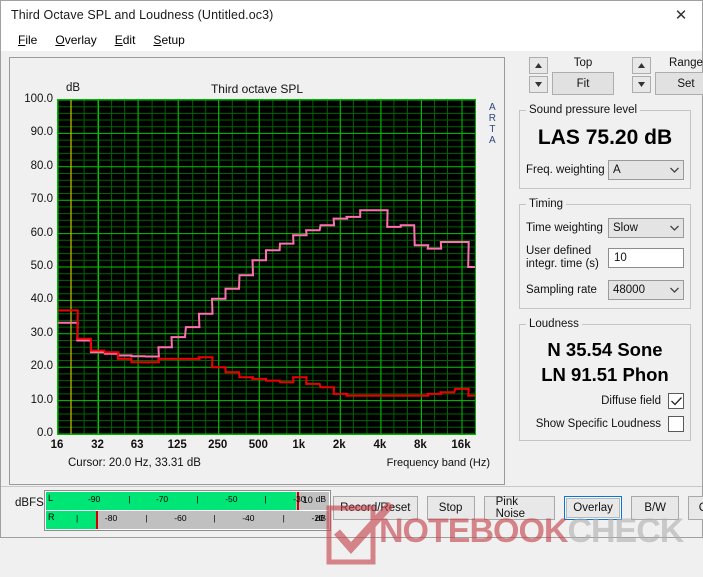  Describe the element at coordinates (676, 424) in the screenshot. I see `show-specific-loudness-checkbox` at that location.